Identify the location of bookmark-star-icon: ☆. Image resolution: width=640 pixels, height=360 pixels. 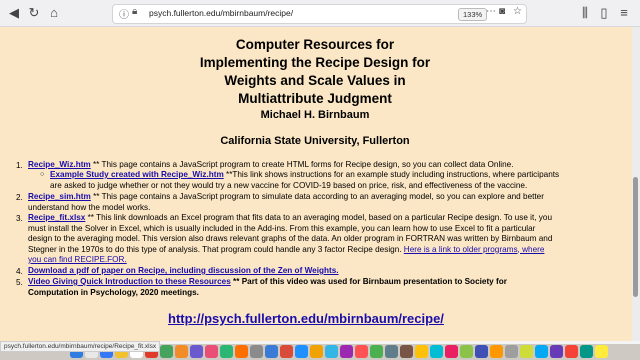
(517, 11).